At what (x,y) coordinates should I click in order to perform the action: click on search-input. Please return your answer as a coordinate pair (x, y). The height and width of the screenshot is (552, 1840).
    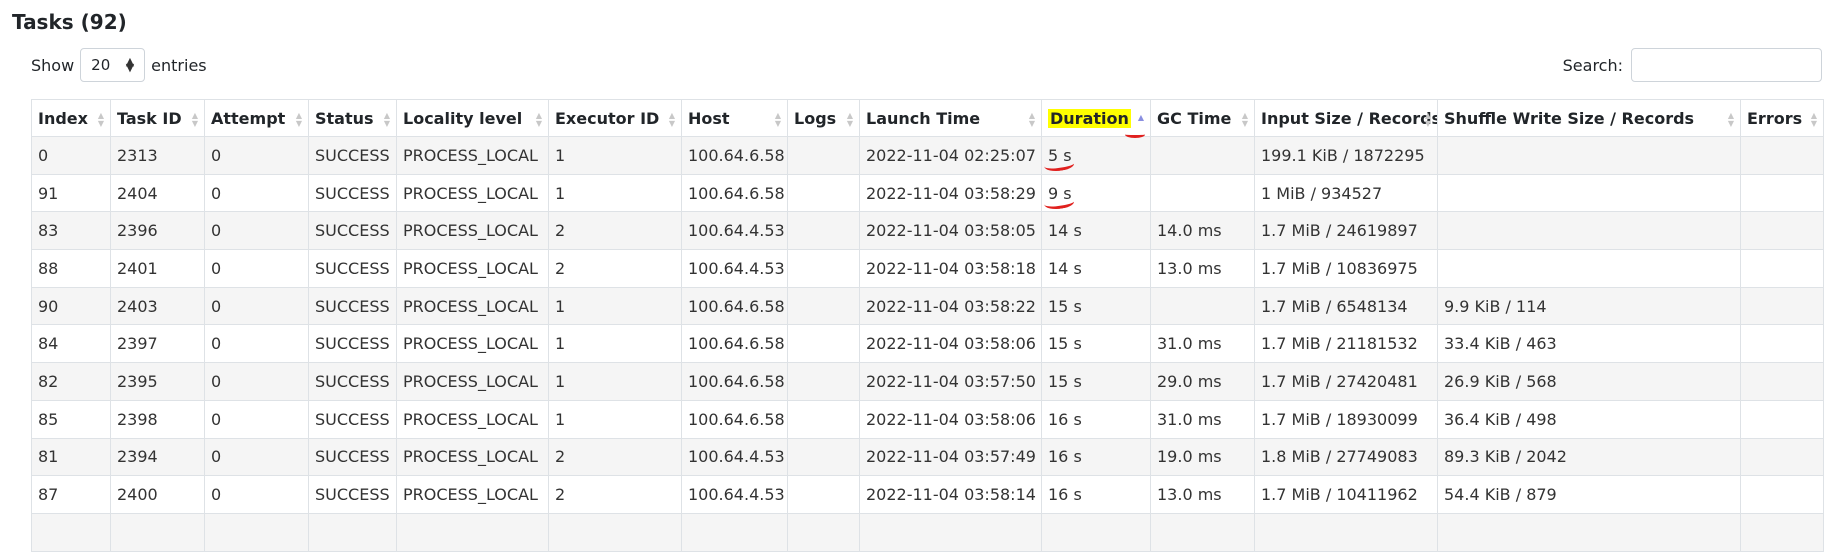
    Looking at the image, I should click on (1726, 65).